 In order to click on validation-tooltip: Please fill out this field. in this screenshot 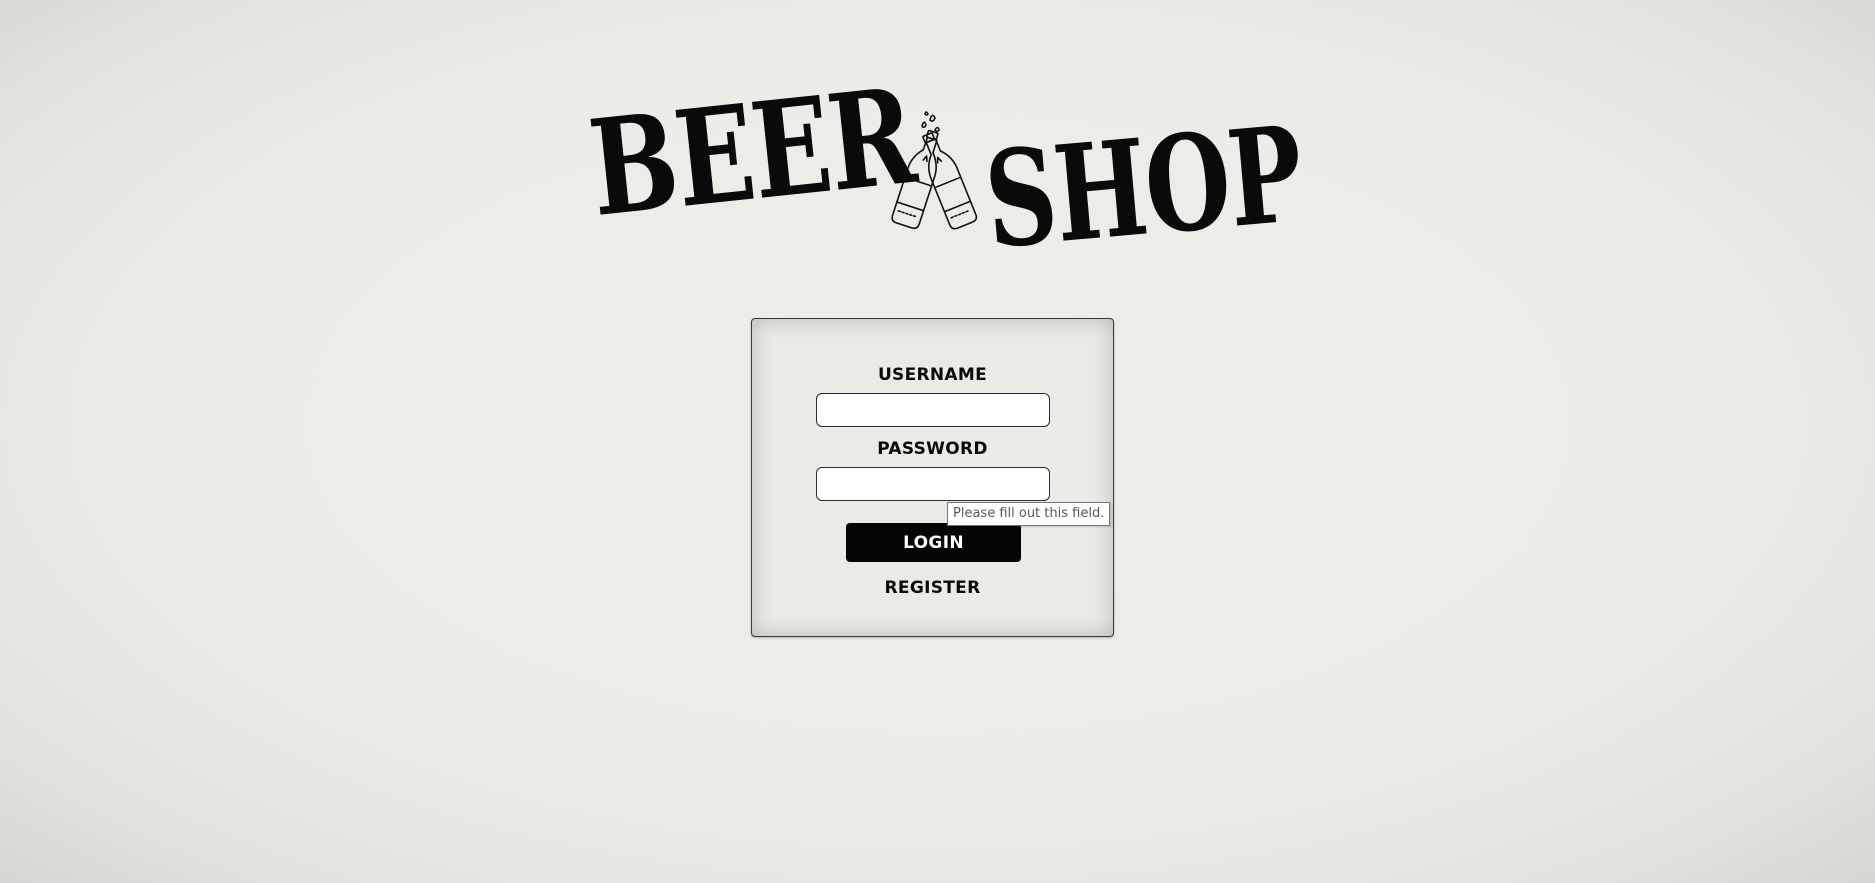, I will do `click(1029, 514)`.